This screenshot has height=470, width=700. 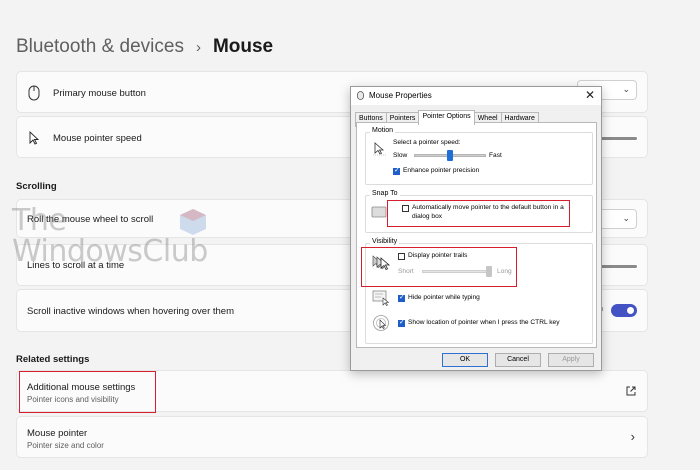 I want to click on primary-mouse-button-label: Primary mouse button, so click(x=99, y=93).